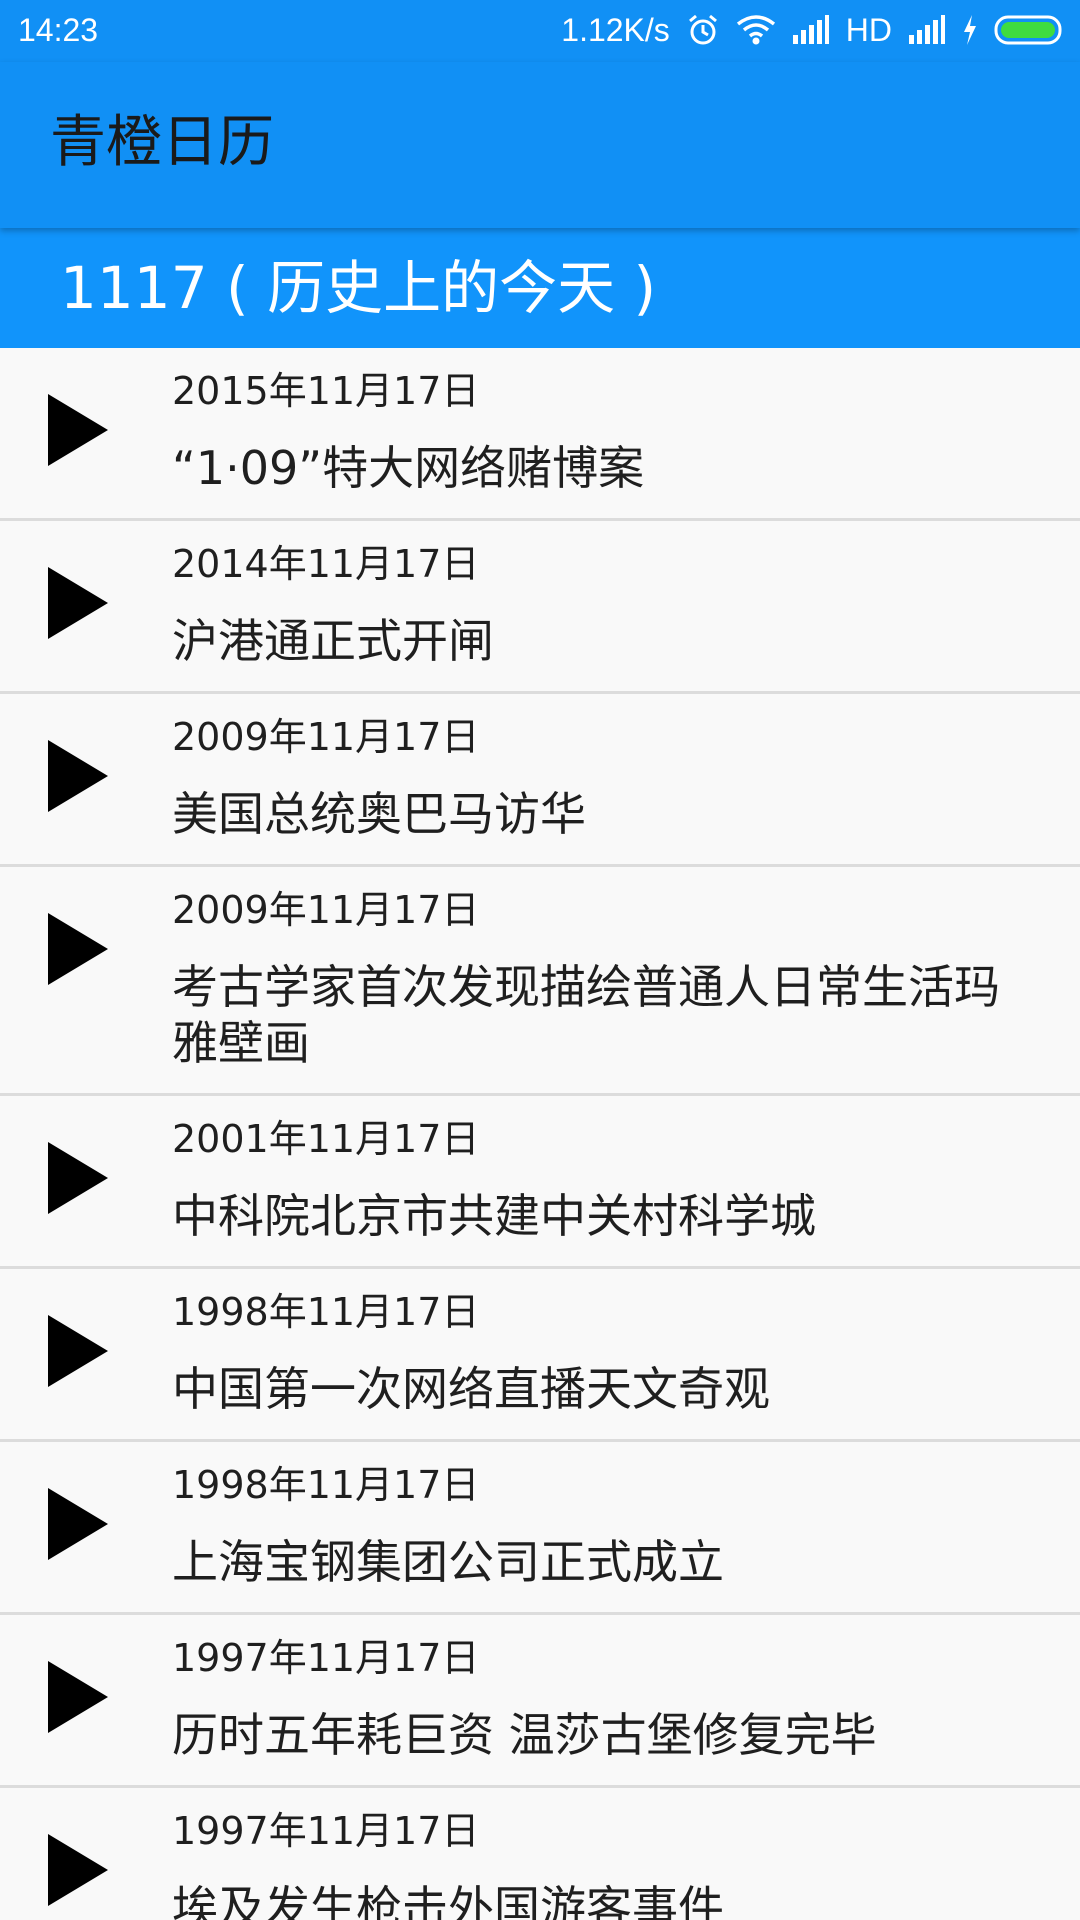  I want to click on list-item: 1997年11月17日 埃及发生枪击外国游客事件, so click(540, 1854).